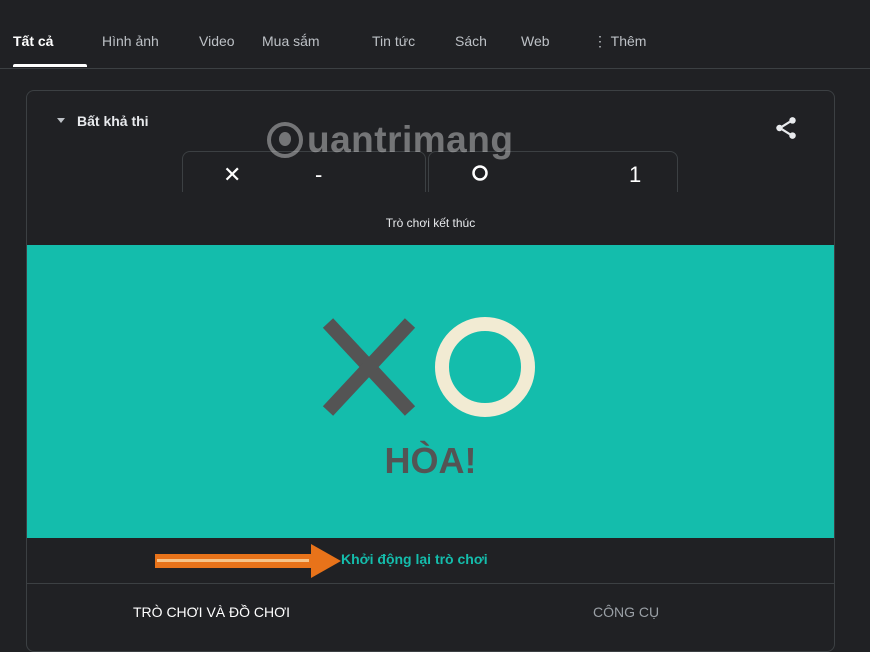 Image resolution: width=870 pixels, height=652 pixels. Describe the element at coordinates (291, 41) in the screenshot. I see `tab-shopping: Mua sắm` at that location.